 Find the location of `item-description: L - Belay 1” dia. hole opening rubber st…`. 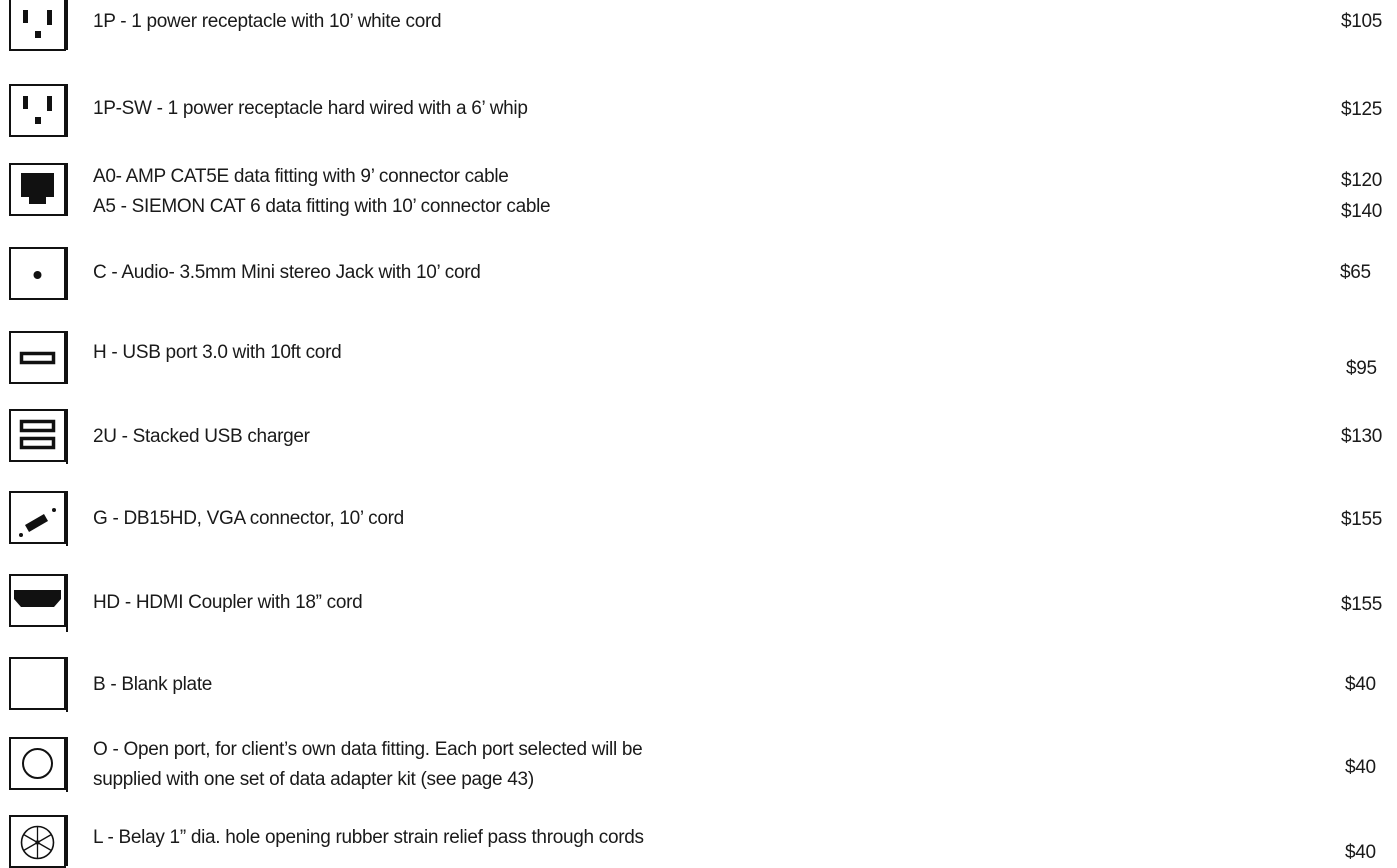

item-description: L - Belay 1” dia. hole opening rubber st… is located at coordinates (368, 837).